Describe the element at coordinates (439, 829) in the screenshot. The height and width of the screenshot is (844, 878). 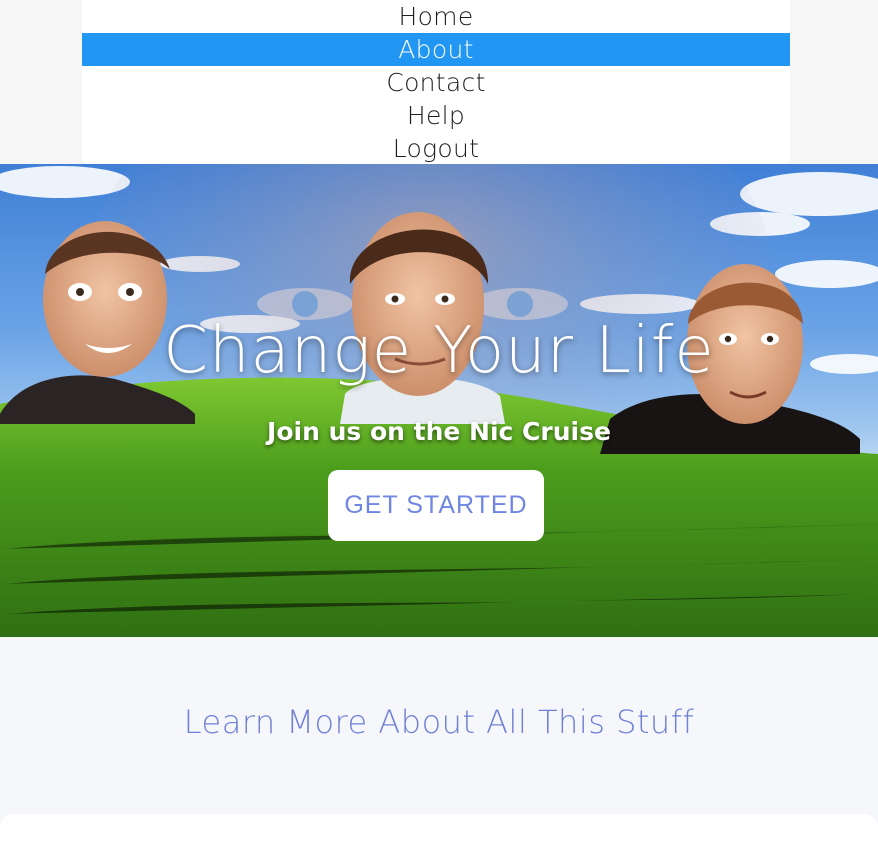
I see `content-card` at that location.